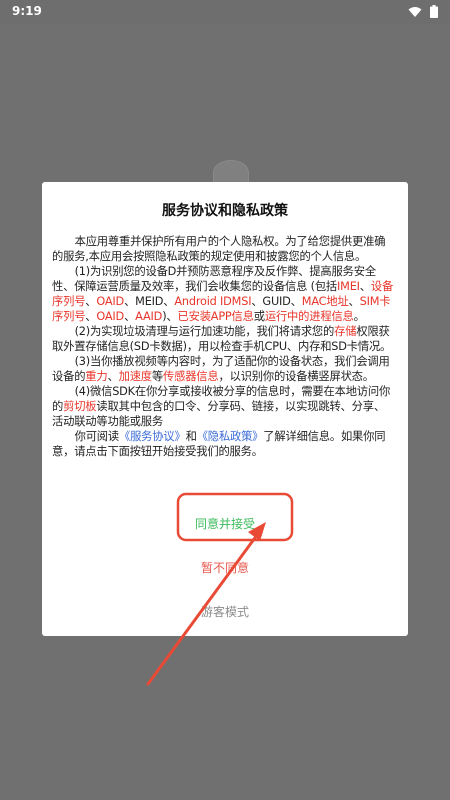  Describe the element at coordinates (80, 406) in the screenshot. I see `highlight-clipboard: 剪切板` at that location.